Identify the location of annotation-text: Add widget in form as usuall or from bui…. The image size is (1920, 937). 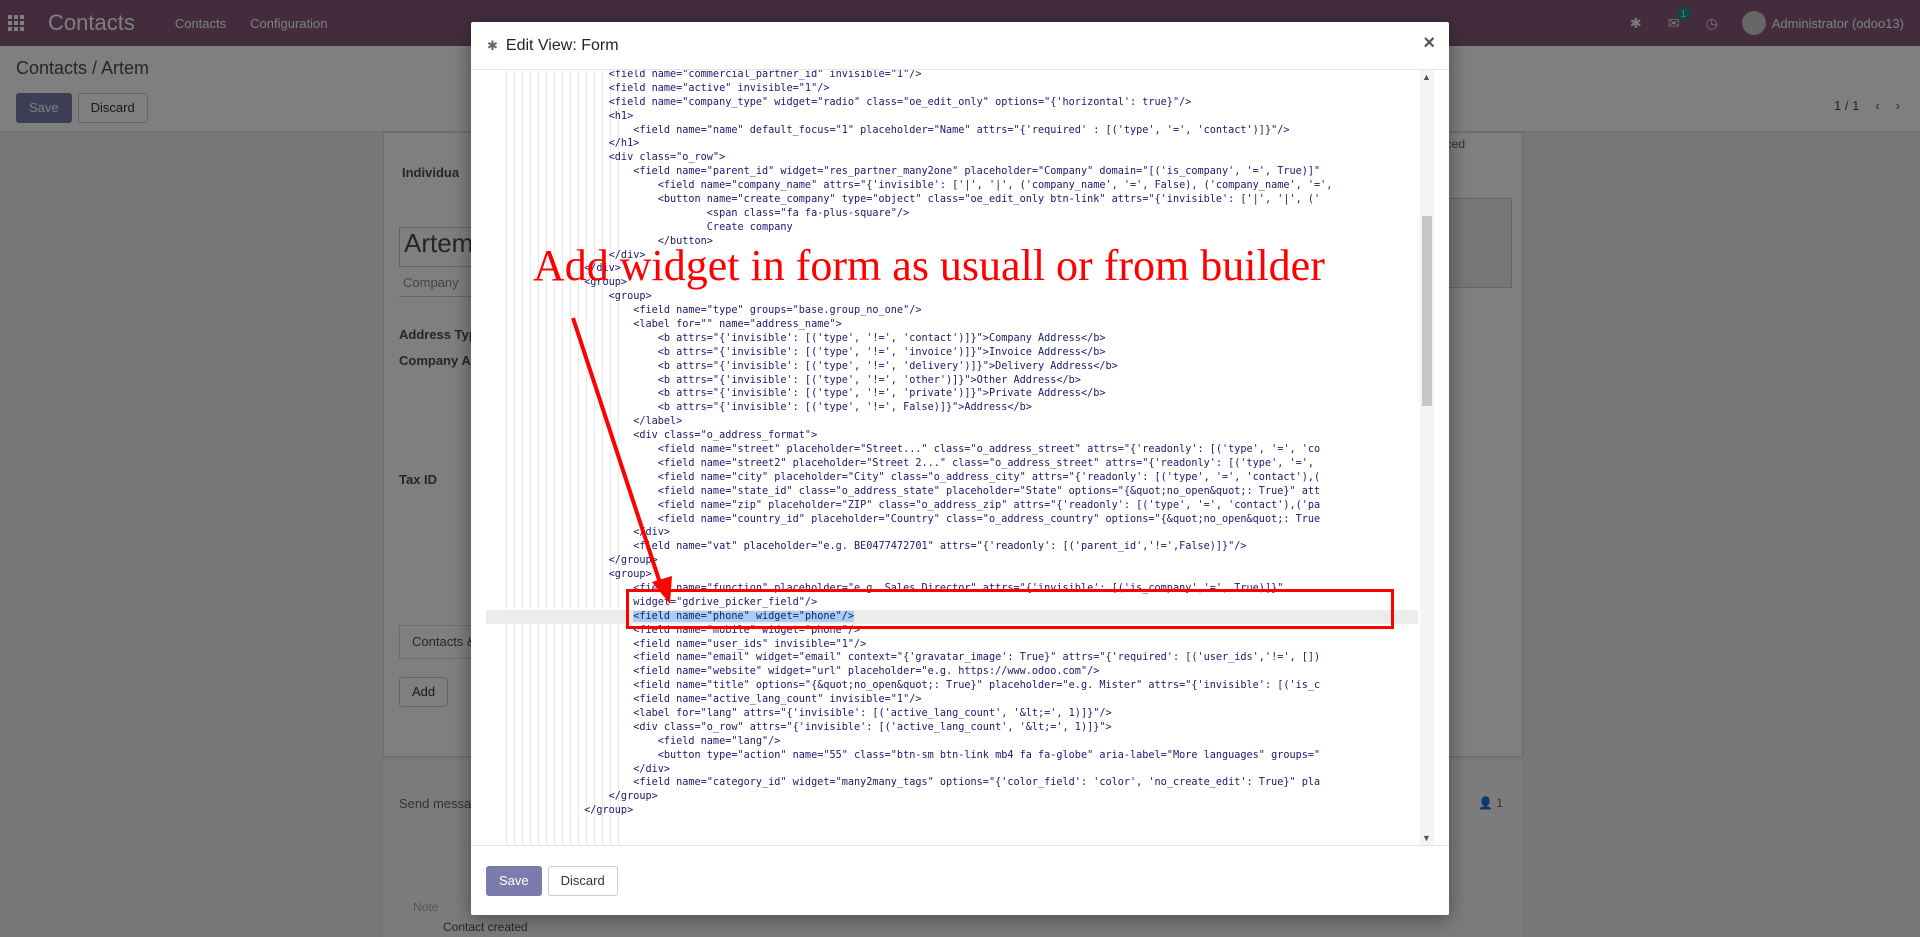
(929, 265).